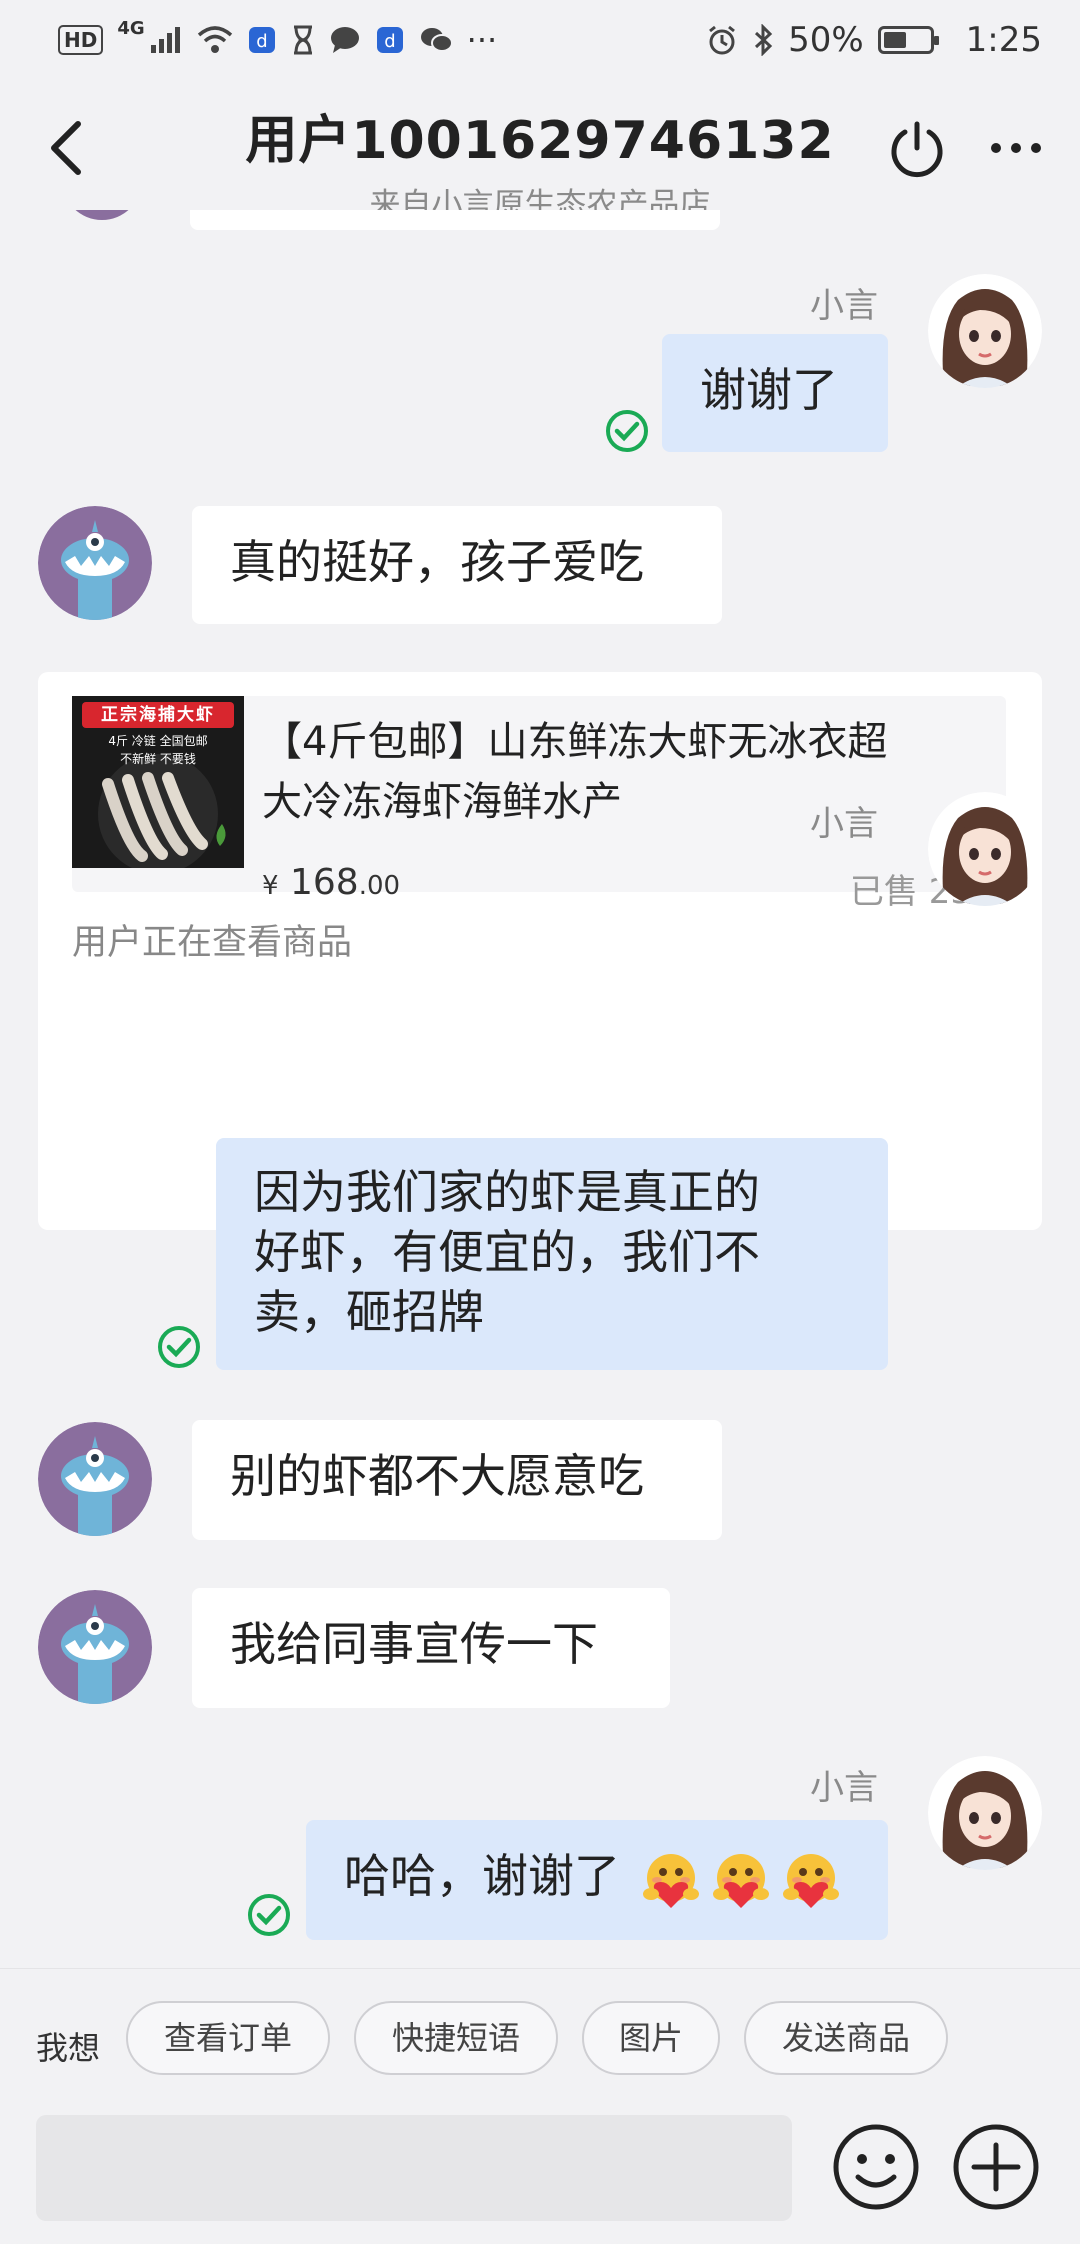 This screenshot has height=2244, width=1080. Describe the element at coordinates (68, 2048) in the screenshot. I see `quick-actions-label: 我想` at that location.